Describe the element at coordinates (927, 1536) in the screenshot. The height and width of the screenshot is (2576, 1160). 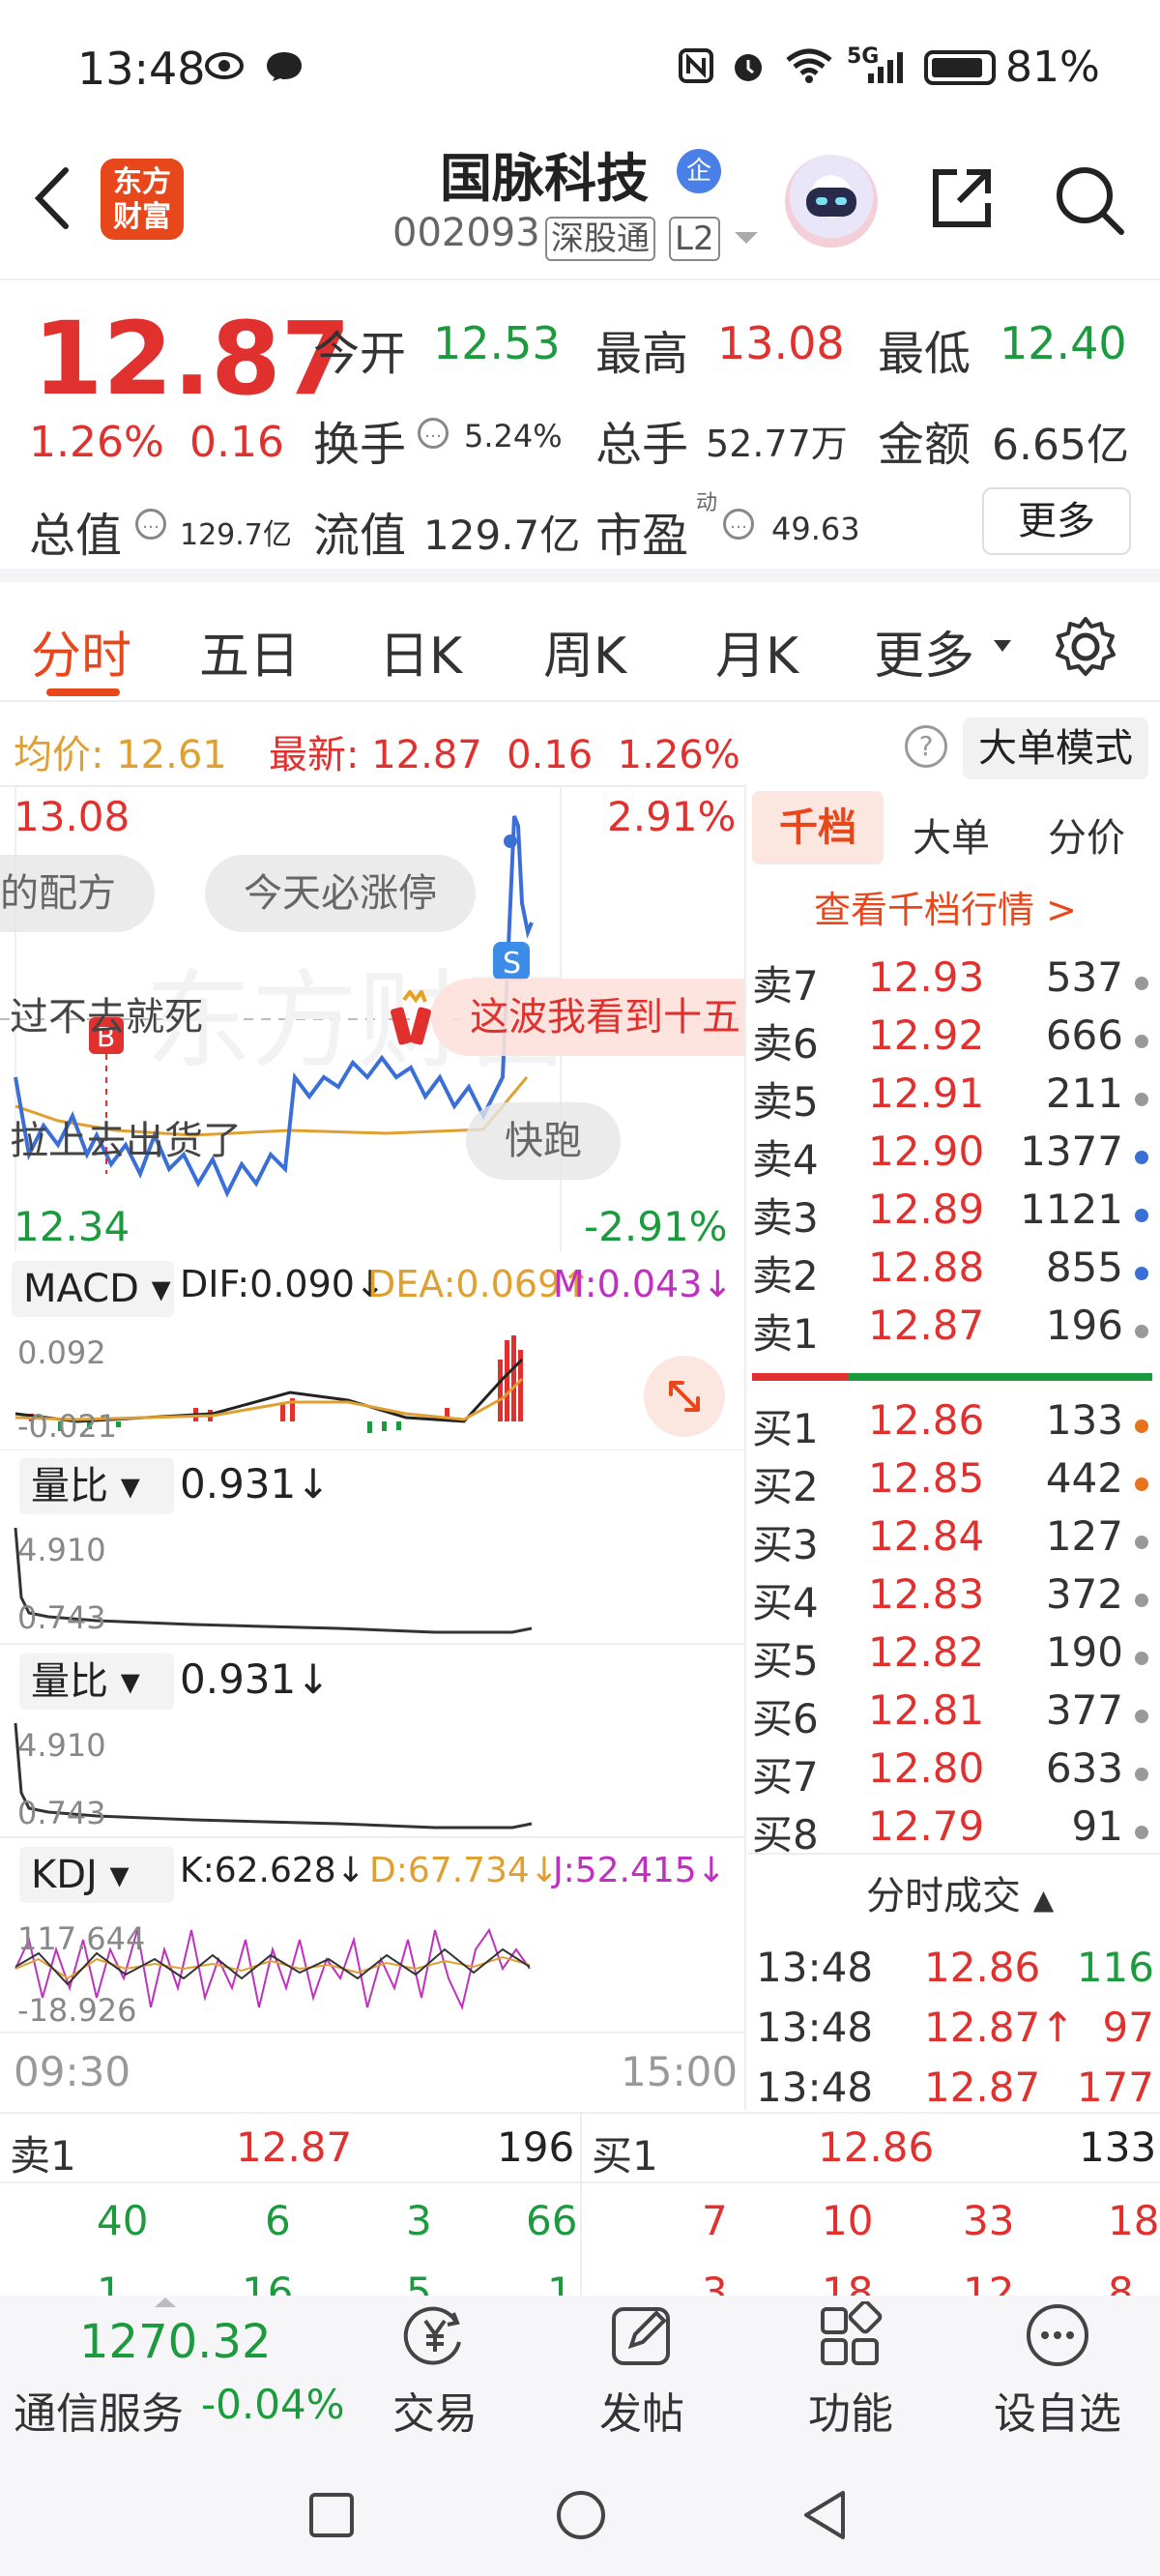
I see `level-price: 12.84` at that location.